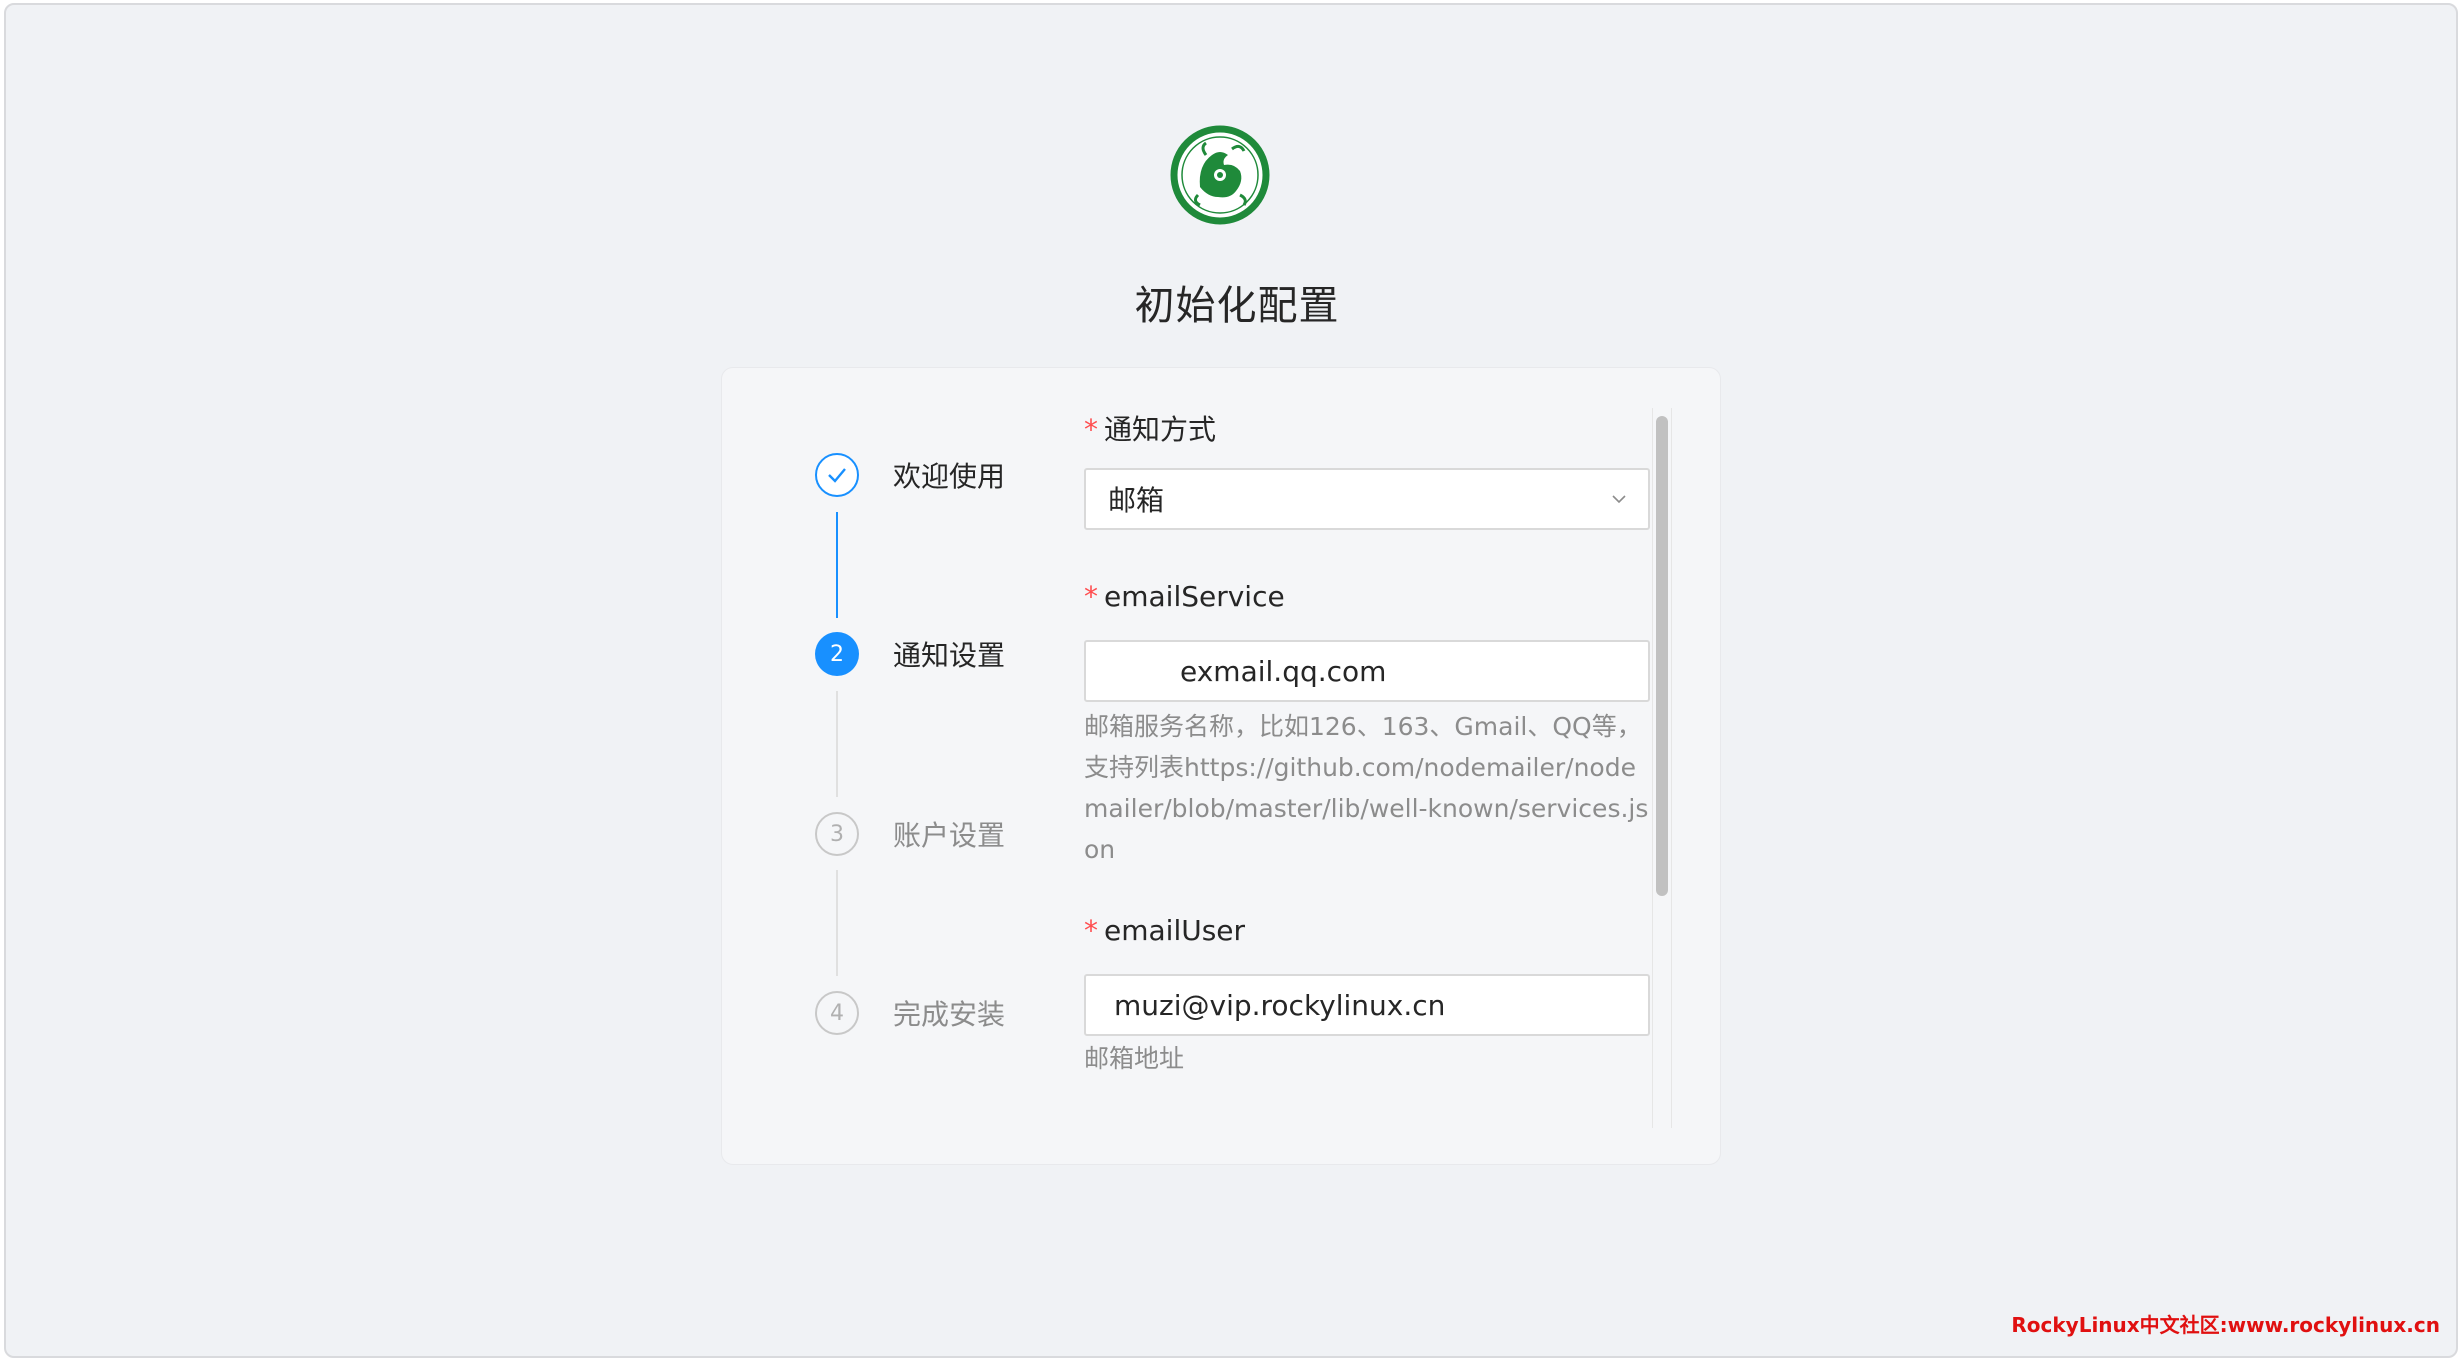 This screenshot has height=1362, width=2462. What do you see at coordinates (1150, 429) in the screenshot?
I see `notify-method-label: * 通知方式` at bounding box center [1150, 429].